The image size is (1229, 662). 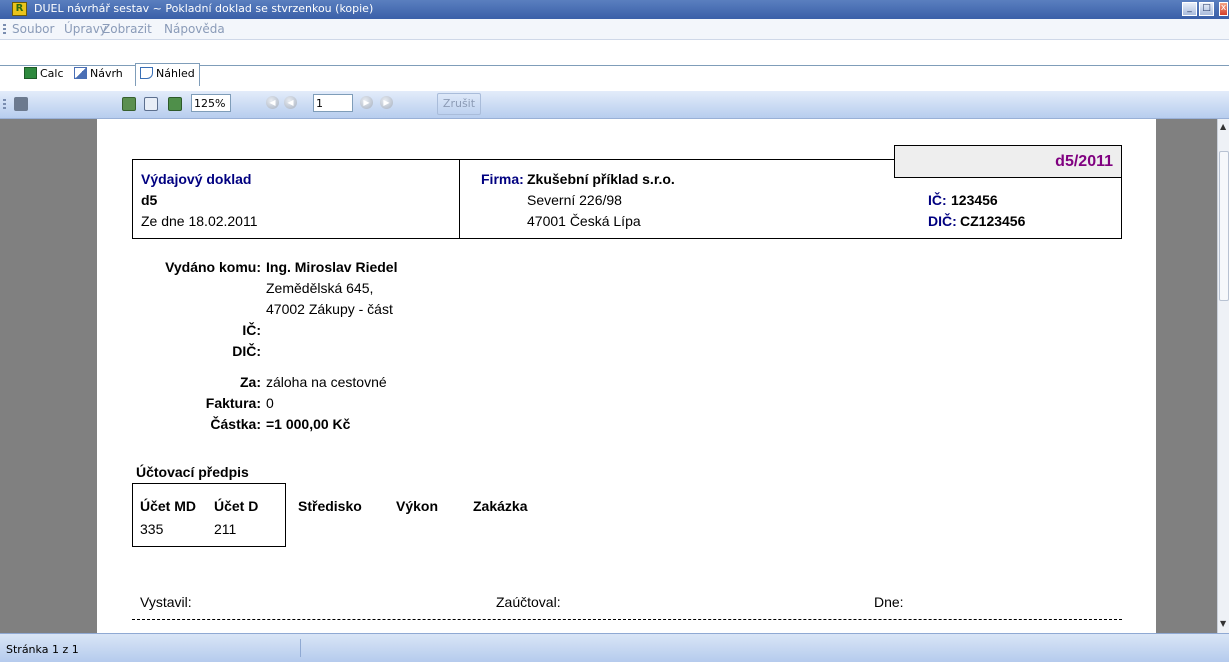 What do you see at coordinates (4, 29) in the screenshot?
I see `grip-icon` at bounding box center [4, 29].